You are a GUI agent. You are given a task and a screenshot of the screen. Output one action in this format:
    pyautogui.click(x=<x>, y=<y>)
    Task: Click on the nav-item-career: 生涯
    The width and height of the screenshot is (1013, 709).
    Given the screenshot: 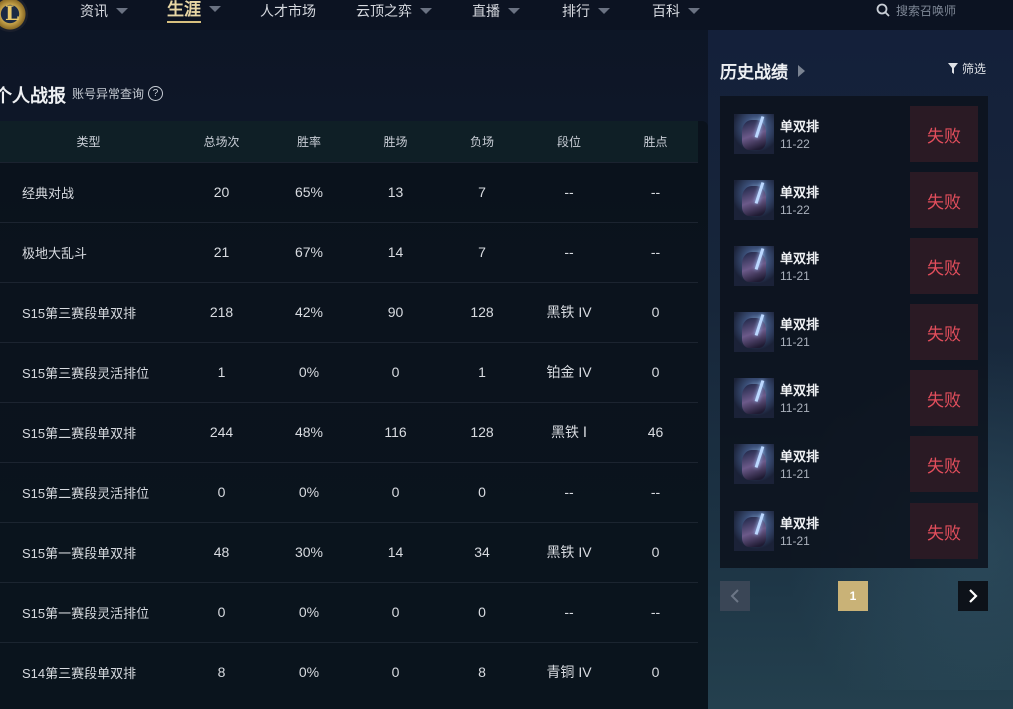 What is the action you would take?
    pyautogui.click(x=194, y=11)
    